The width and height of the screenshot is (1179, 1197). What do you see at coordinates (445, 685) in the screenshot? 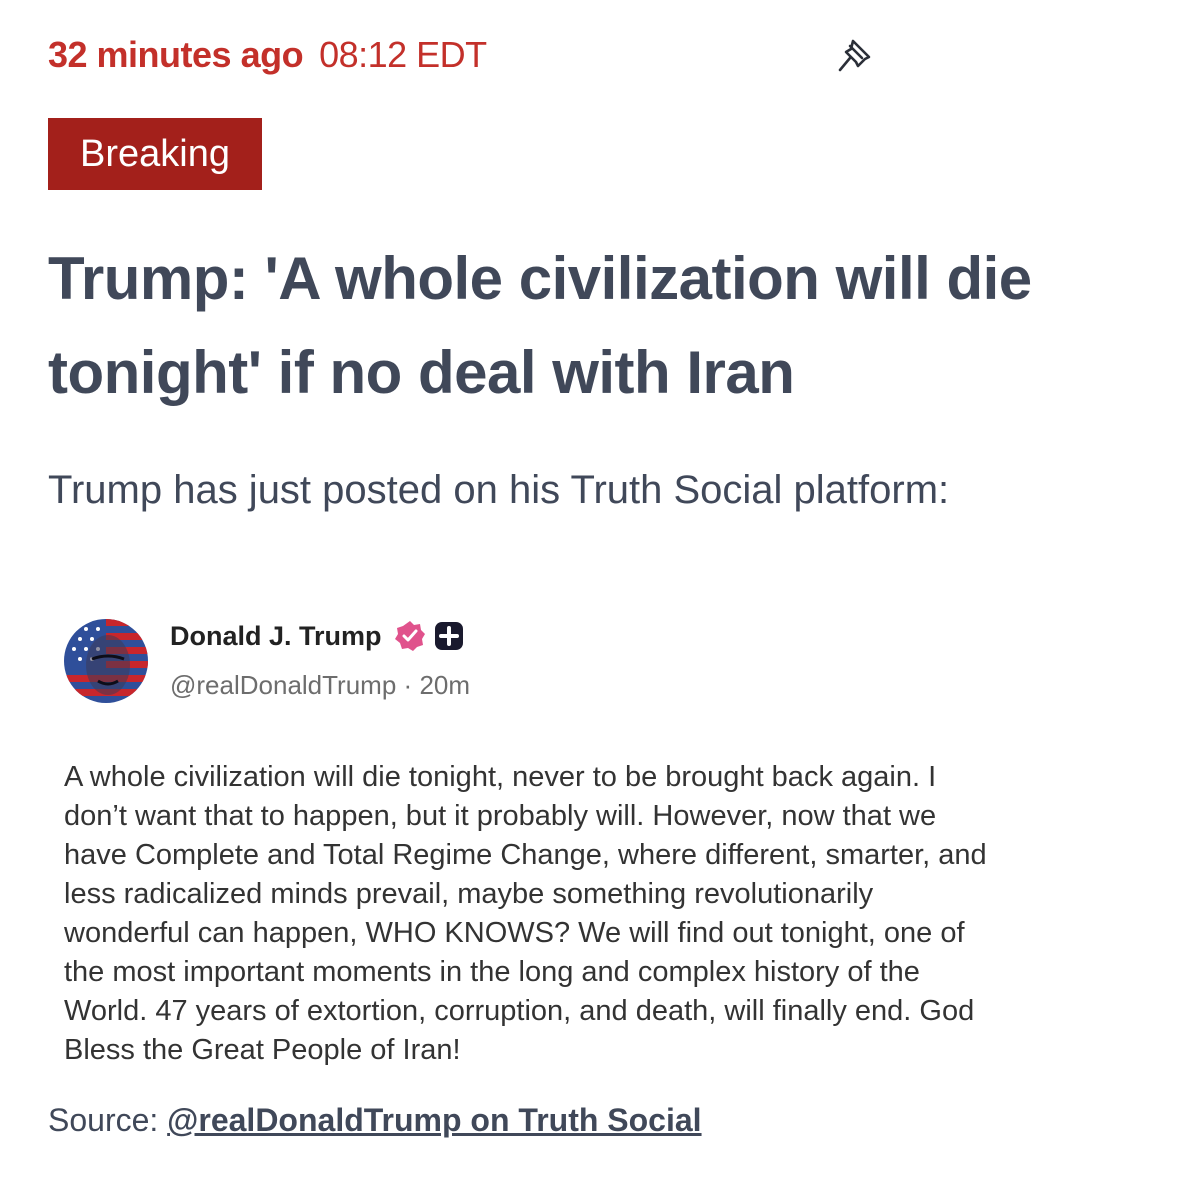
I see `post-age: 20m` at bounding box center [445, 685].